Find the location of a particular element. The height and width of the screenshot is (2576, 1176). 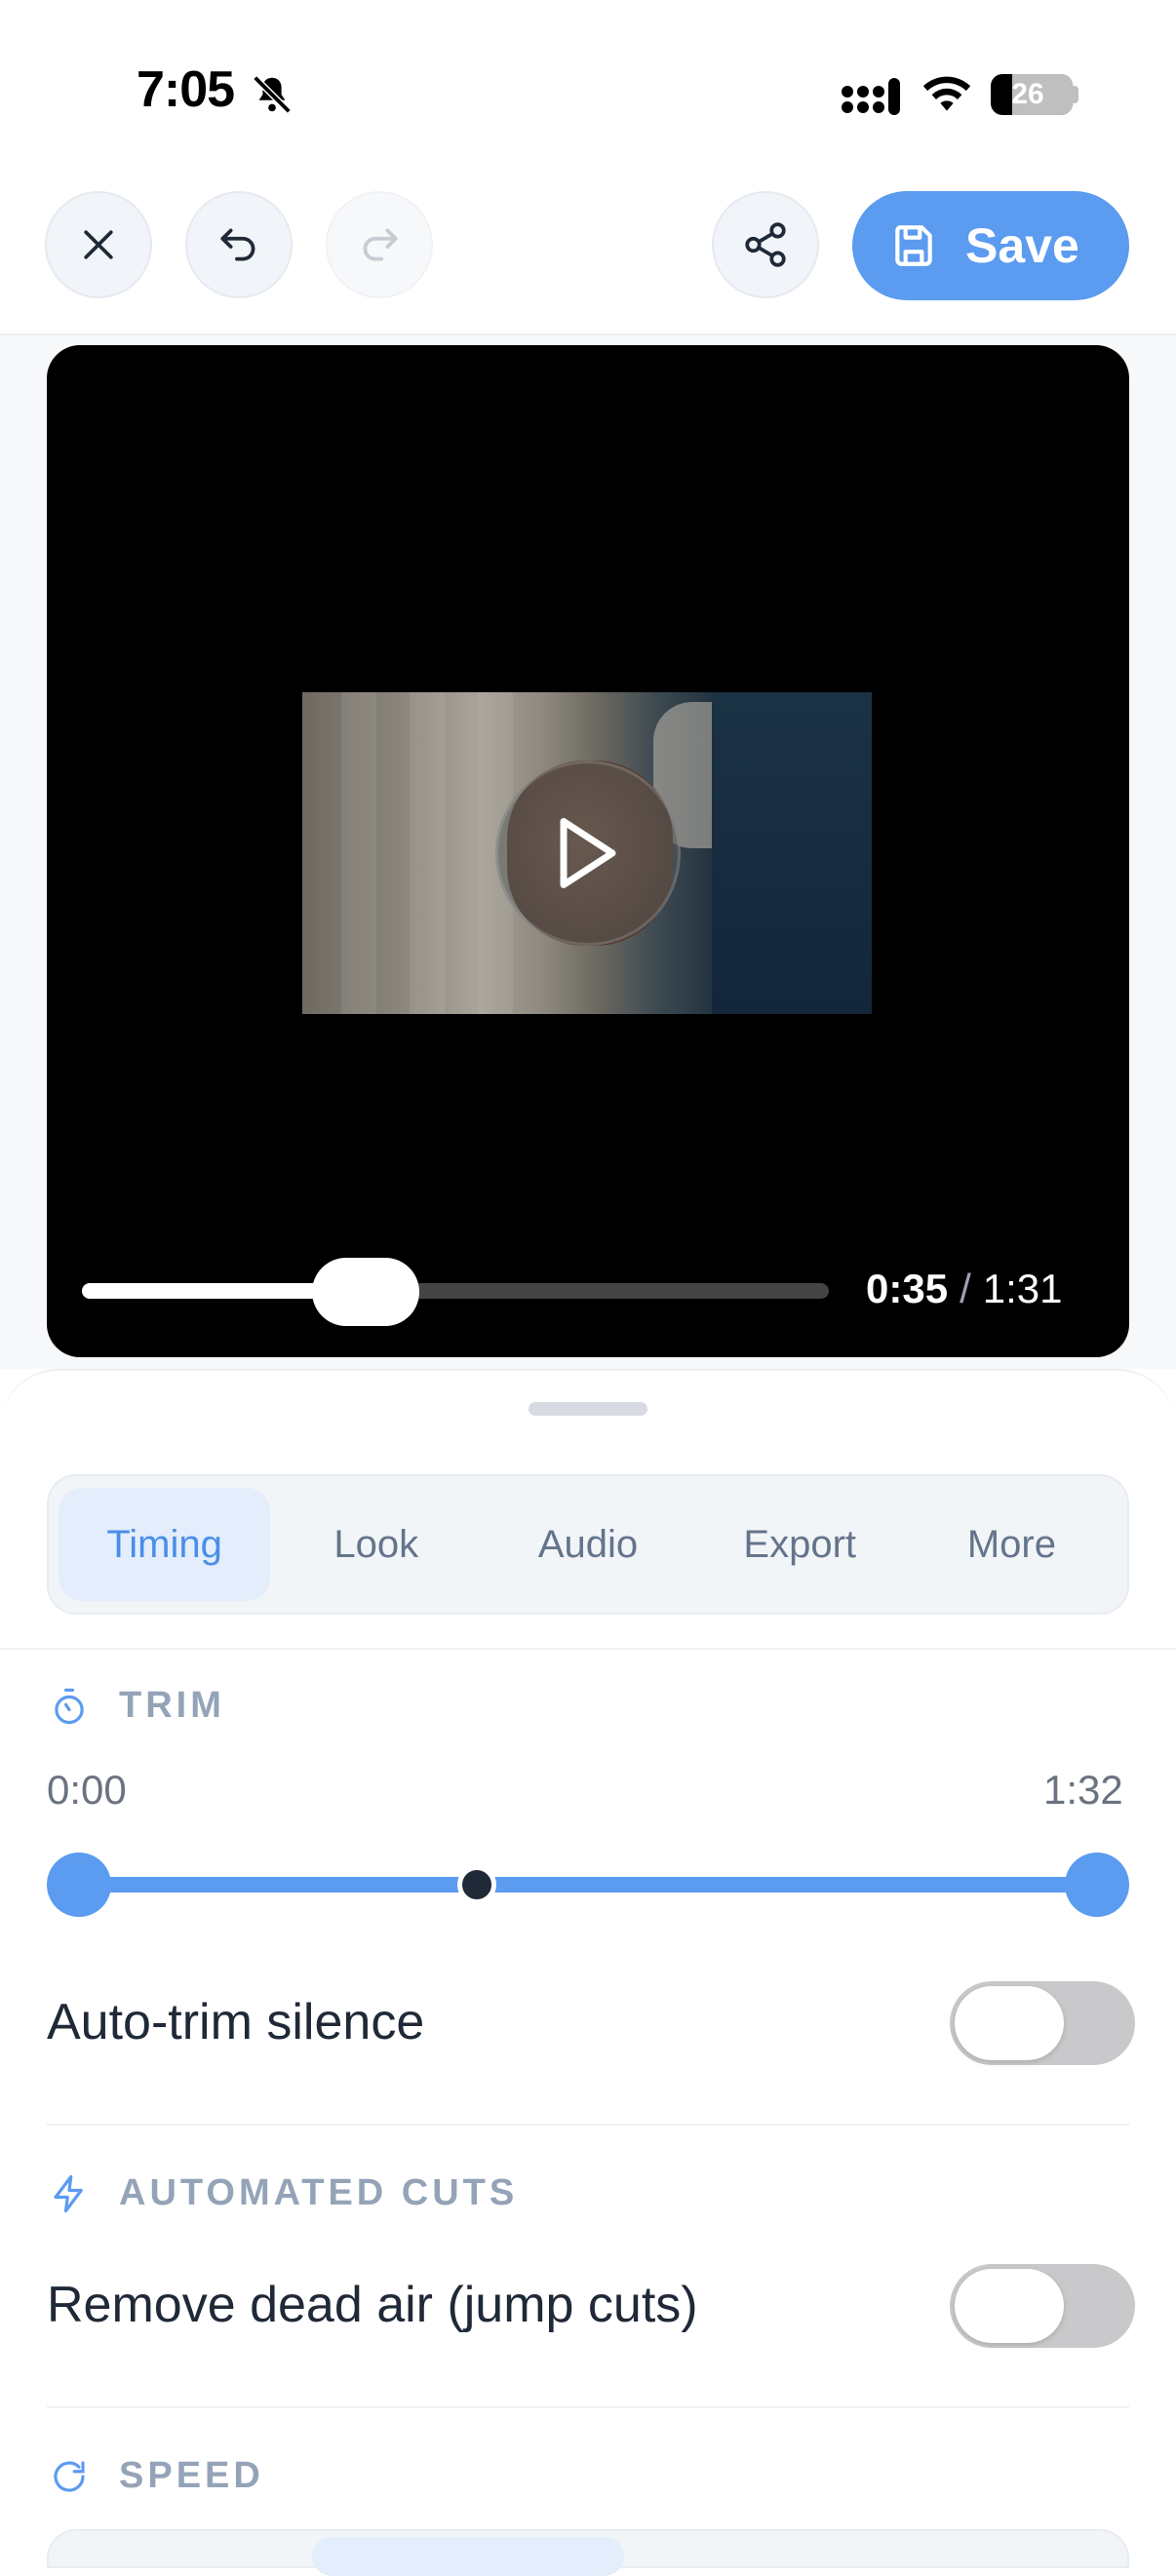

auto-trim-label: Auto-trim silence is located at coordinates (236, 2022).